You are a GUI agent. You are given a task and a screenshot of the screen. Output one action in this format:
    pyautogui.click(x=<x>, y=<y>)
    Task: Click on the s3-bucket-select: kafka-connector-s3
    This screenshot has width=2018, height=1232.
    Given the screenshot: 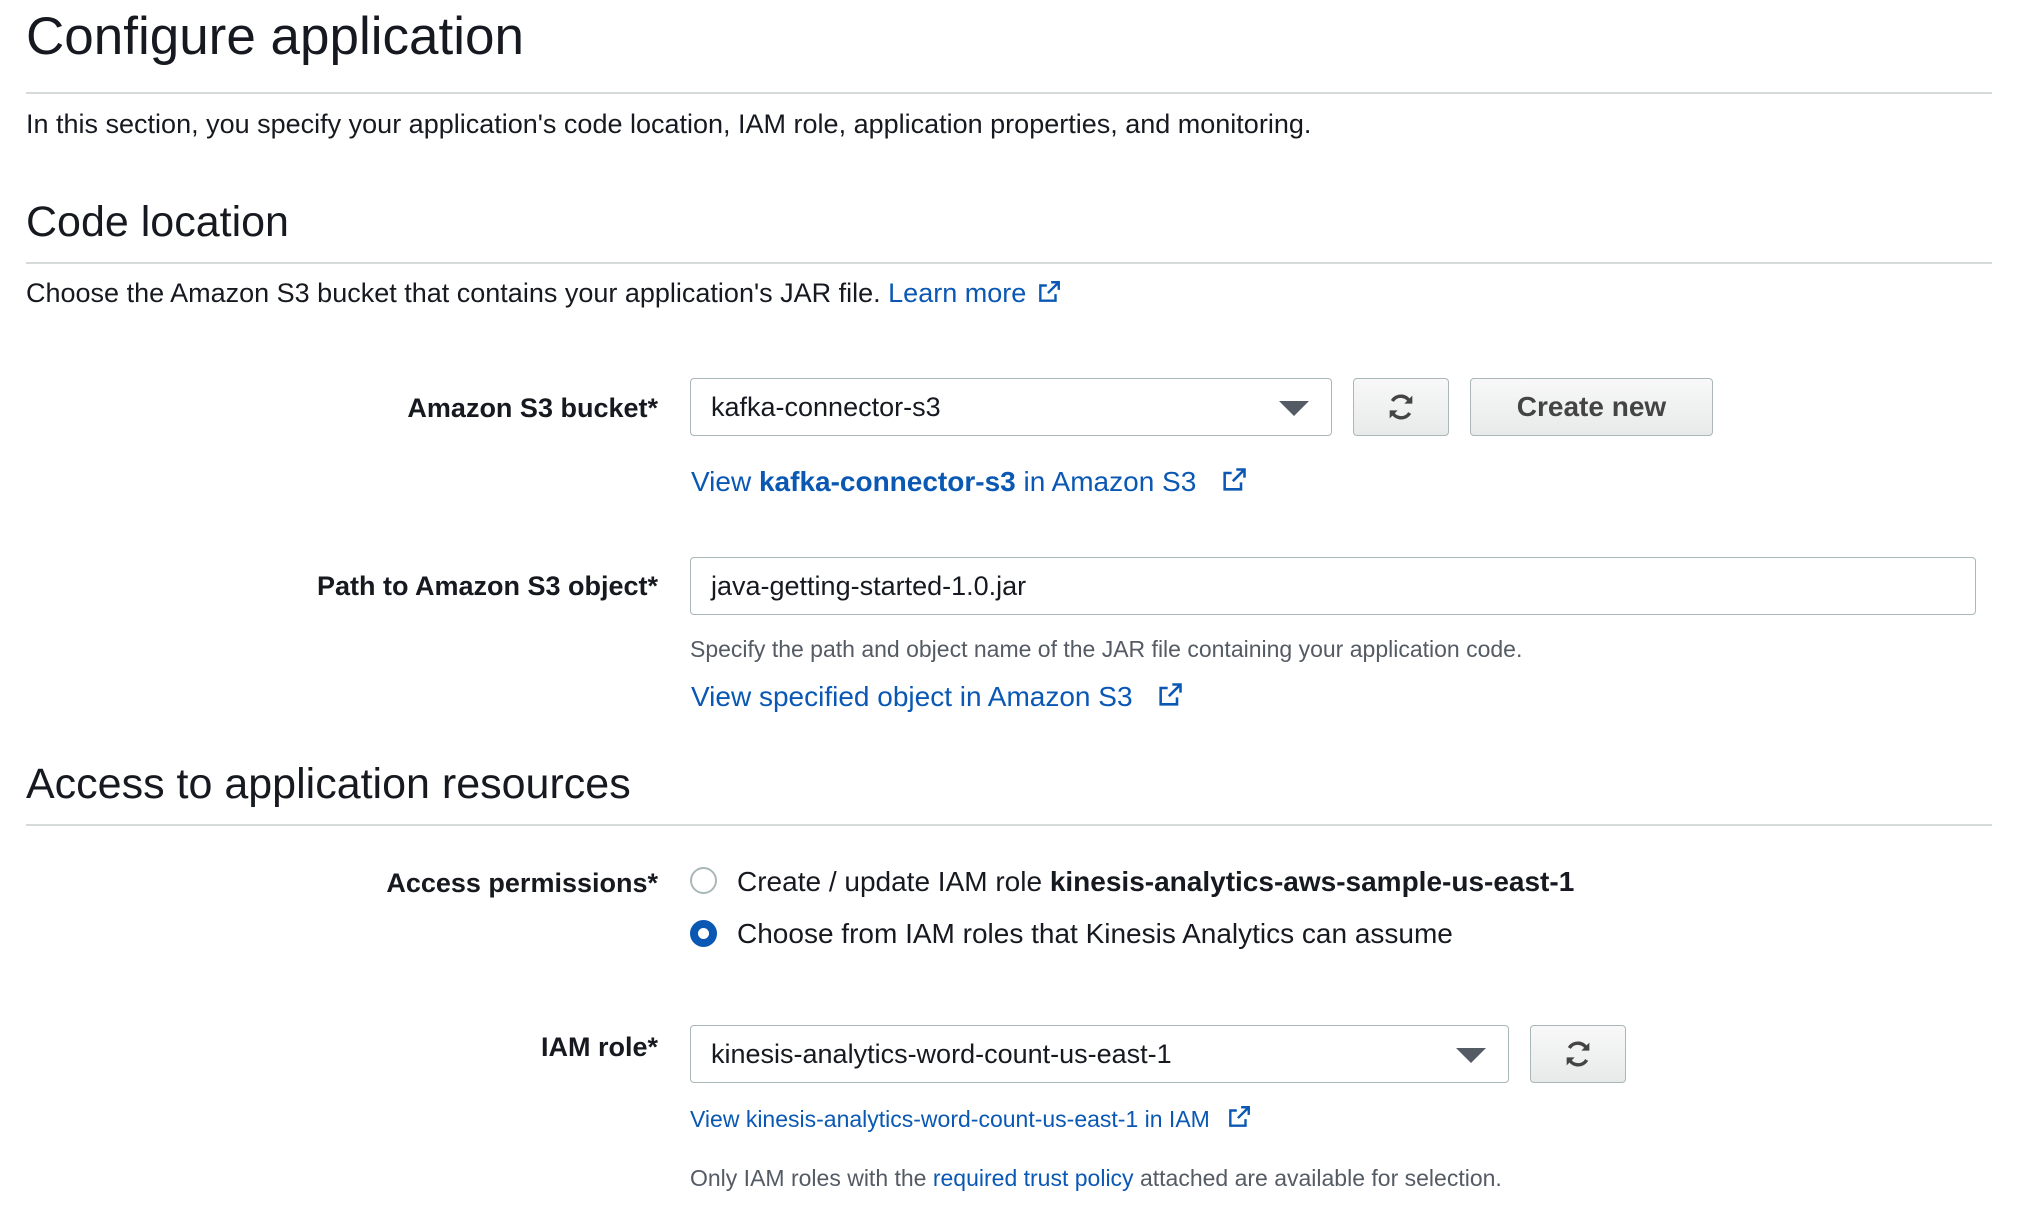 What is the action you would take?
    pyautogui.click(x=1011, y=407)
    